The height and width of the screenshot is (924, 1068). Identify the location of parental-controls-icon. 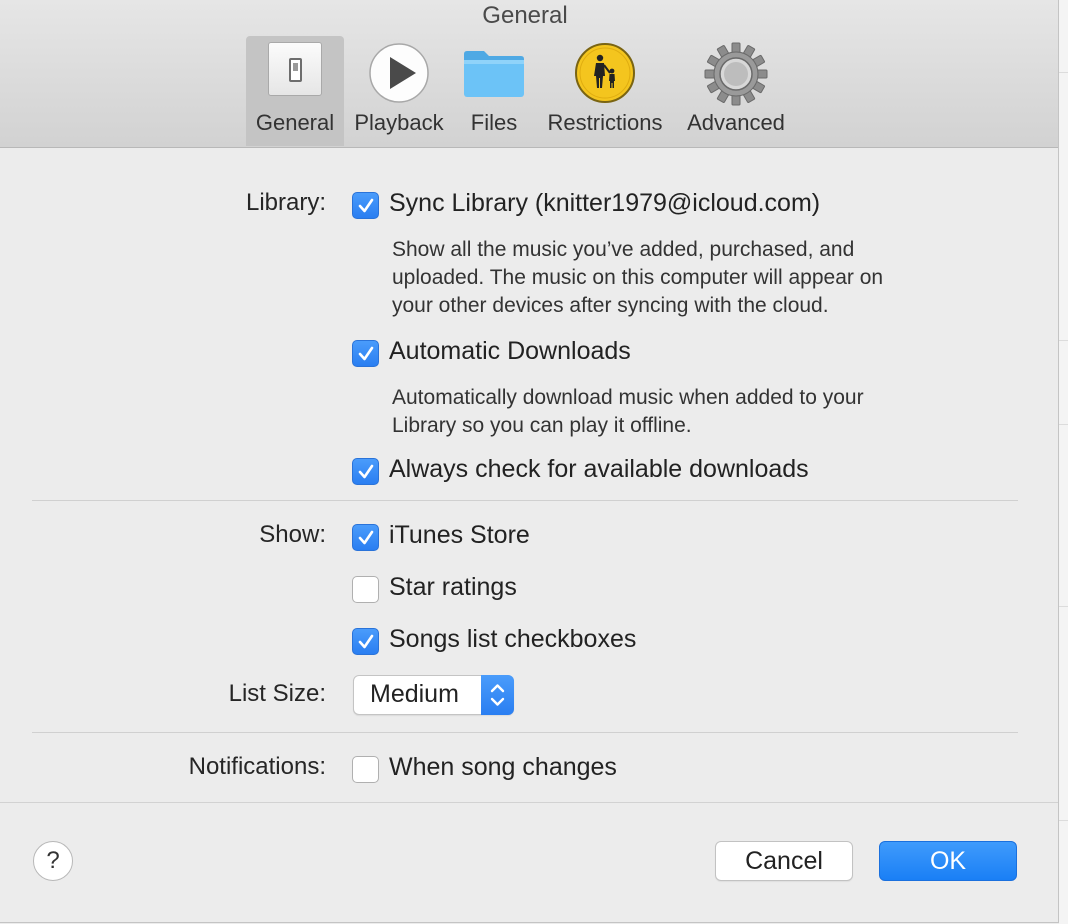
(605, 75).